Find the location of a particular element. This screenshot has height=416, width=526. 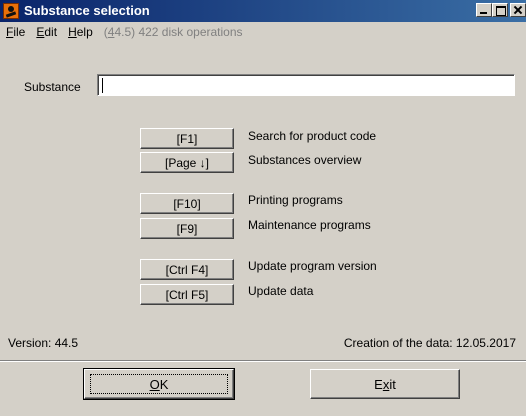

f1-button: [F1] is located at coordinates (187, 138).